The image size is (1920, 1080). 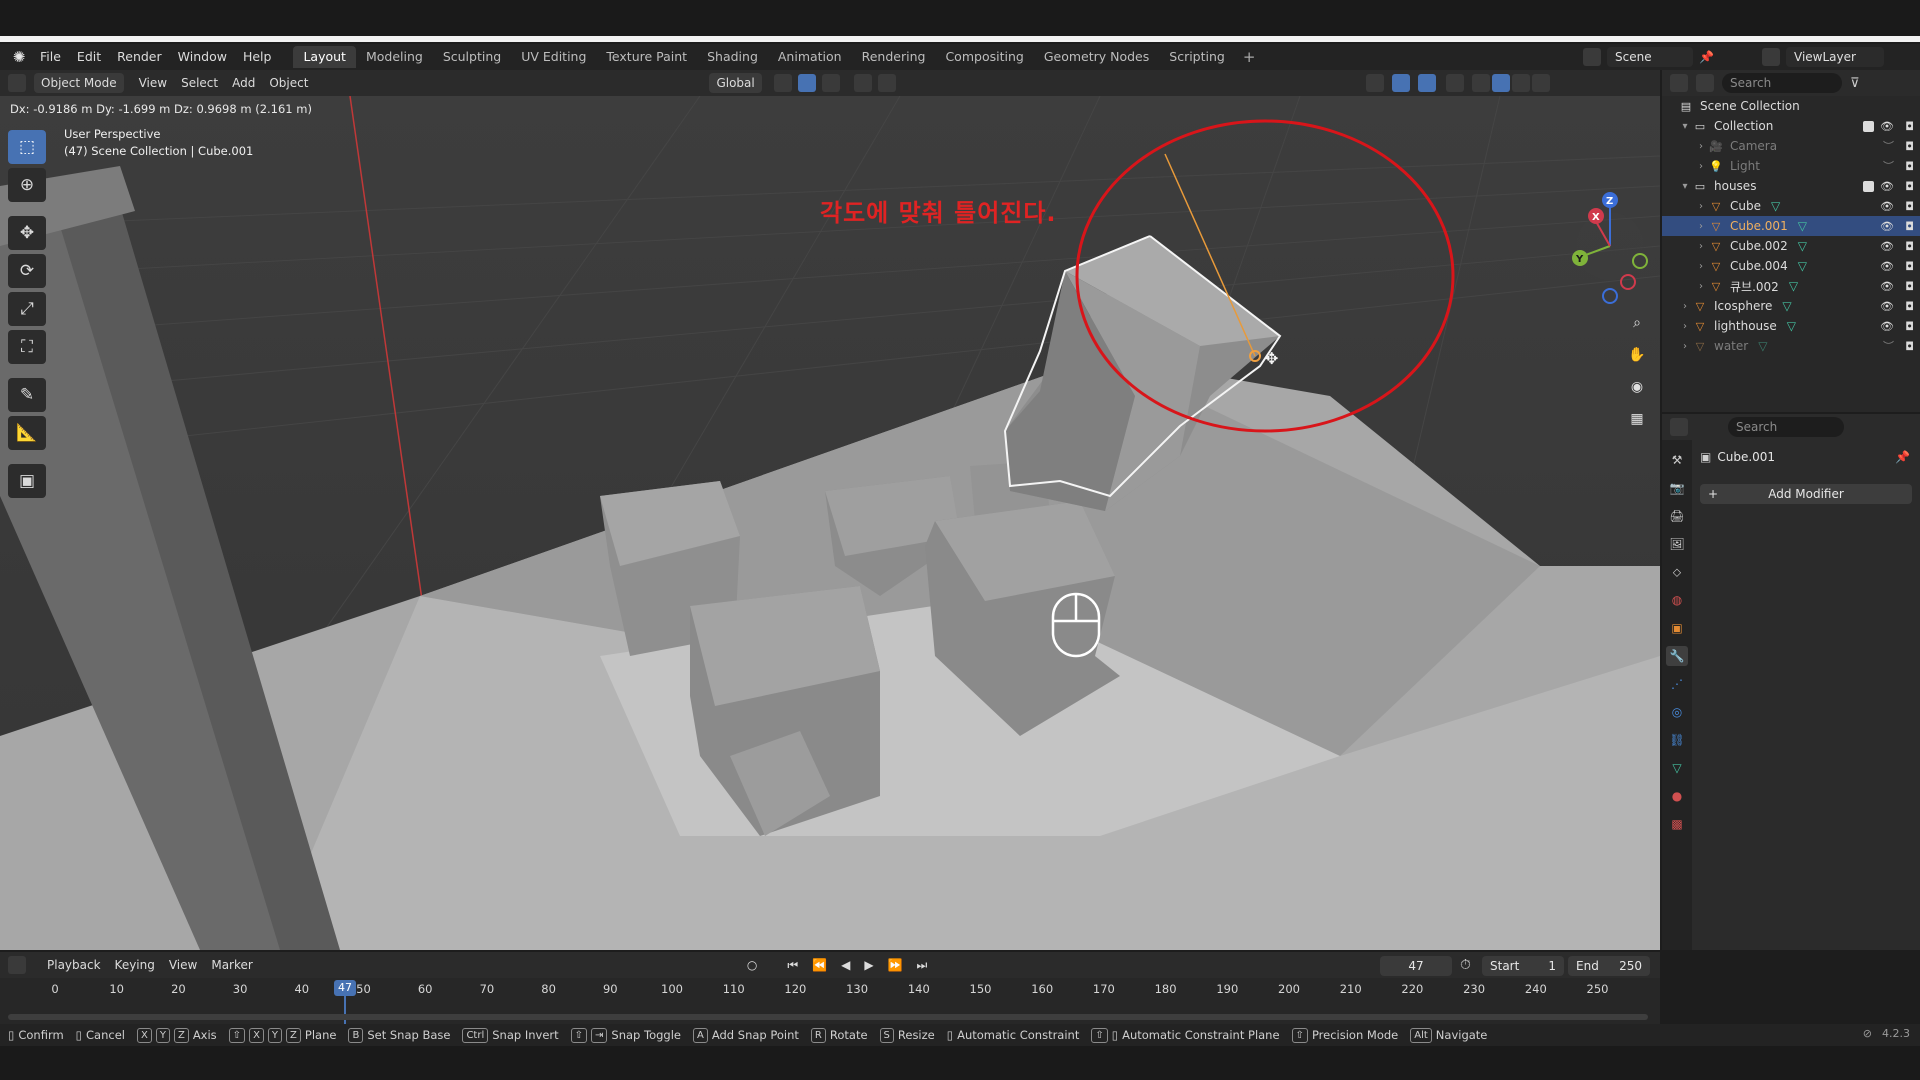 I want to click on menu-keying: Keying, so click(x=135, y=965).